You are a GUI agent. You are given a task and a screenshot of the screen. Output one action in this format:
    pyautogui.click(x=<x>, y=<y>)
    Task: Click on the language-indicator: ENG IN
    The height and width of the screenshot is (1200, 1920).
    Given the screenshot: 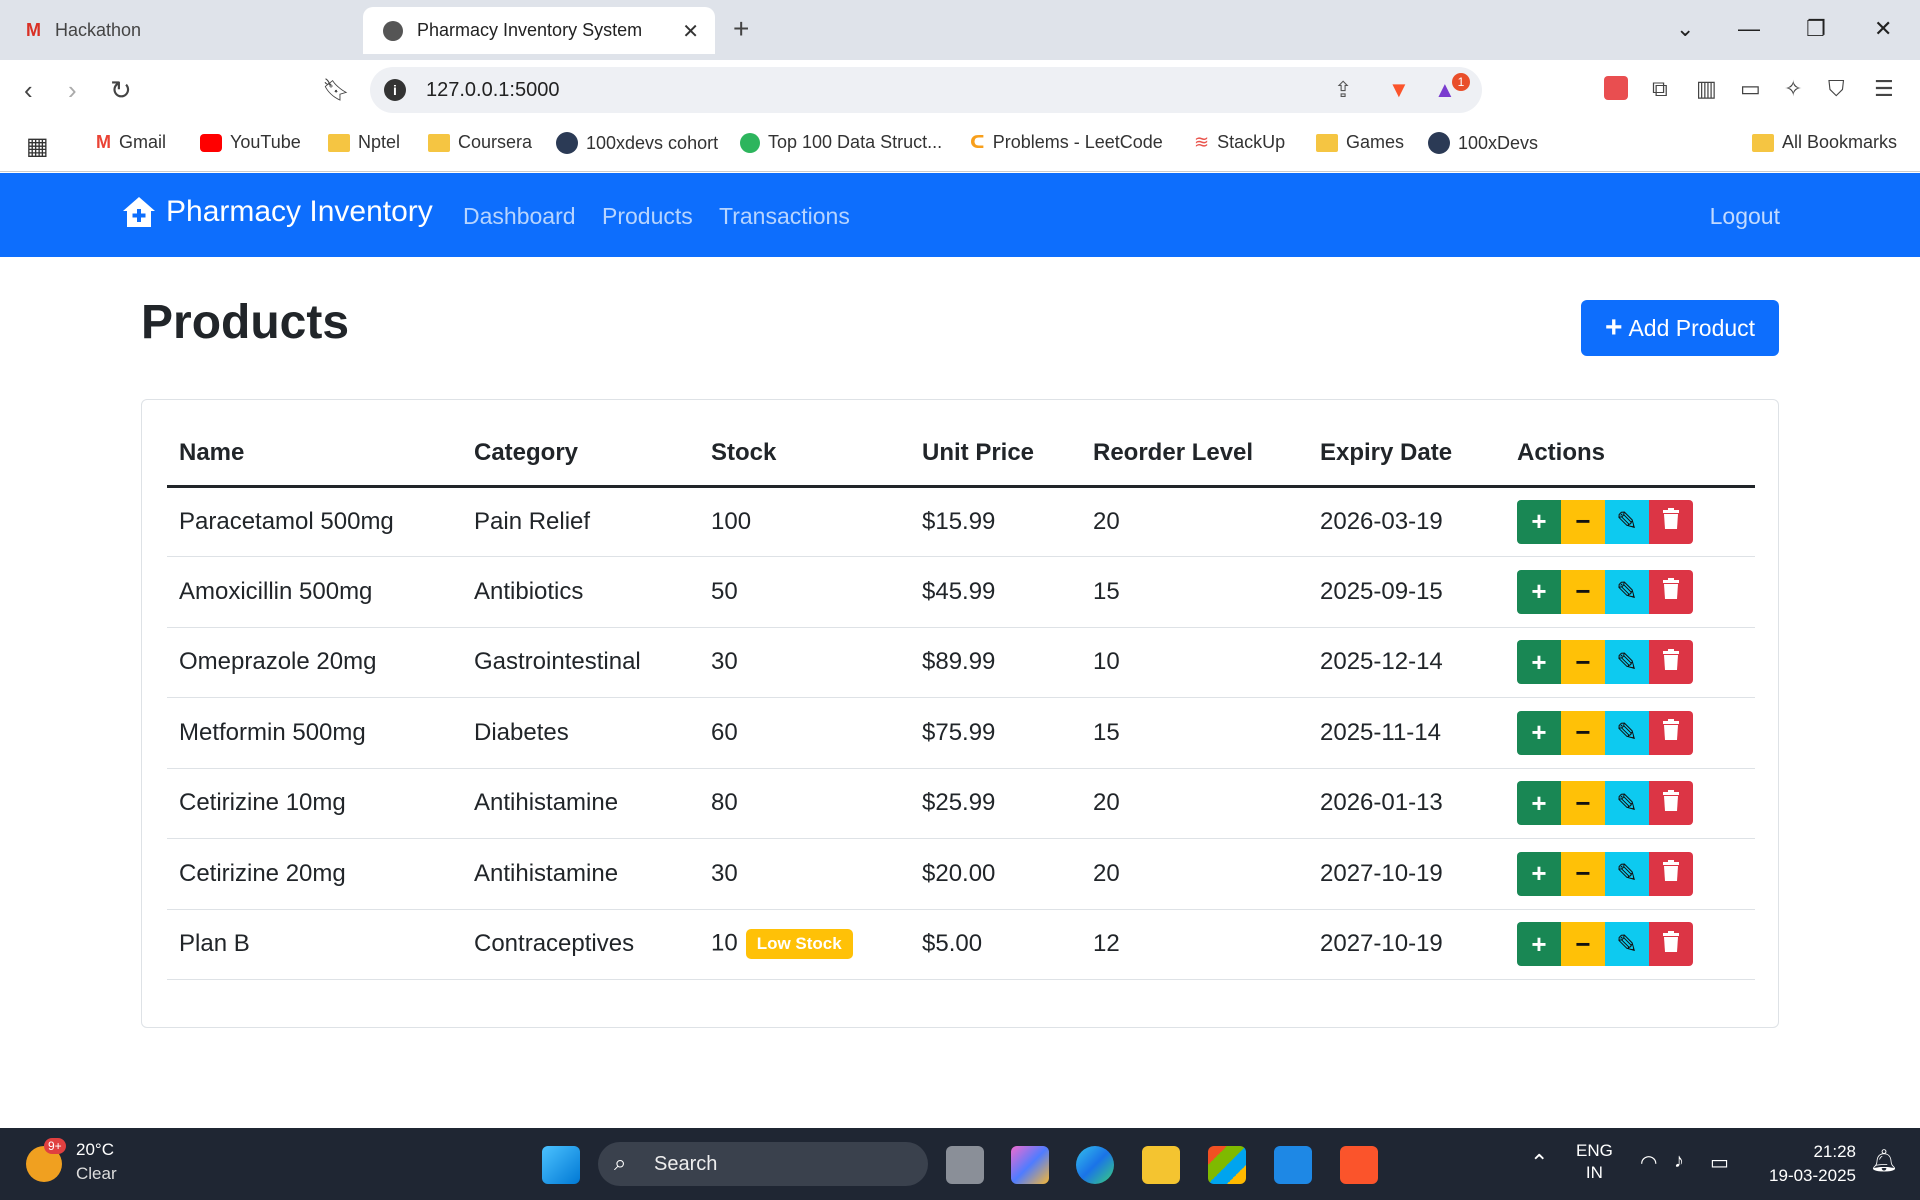 What is the action you would take?
    pyautogui.click(x=1594, y=1162)
    